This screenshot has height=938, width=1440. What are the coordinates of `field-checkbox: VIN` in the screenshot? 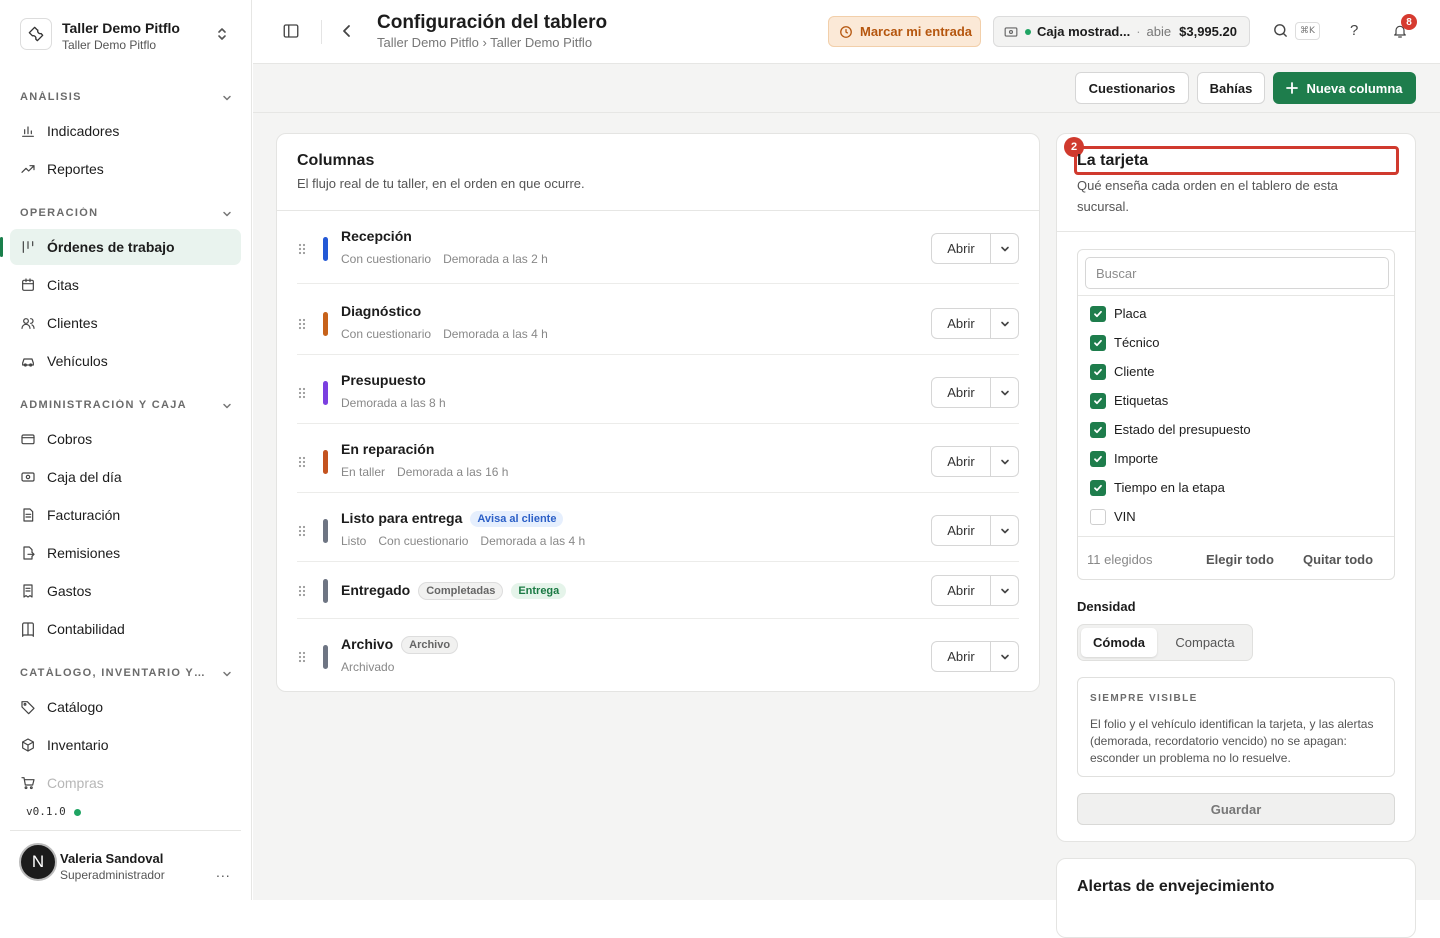 It's located at (1220, 517).